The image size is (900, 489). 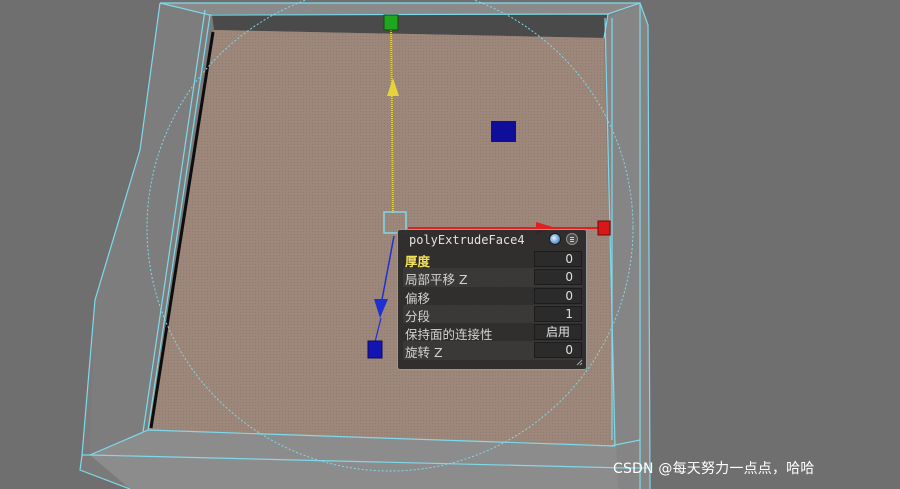 What do you see at coordinates (467, 240) in the screenshot?
I see `panel-title: polyExtrudeFace4` at bounding box center [467, 240].